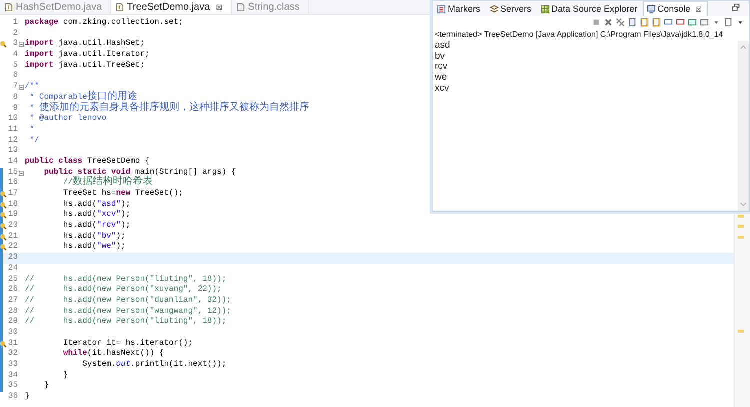 The image size is (750, 407). I want to click on line-number: 27, so click(13, 301).